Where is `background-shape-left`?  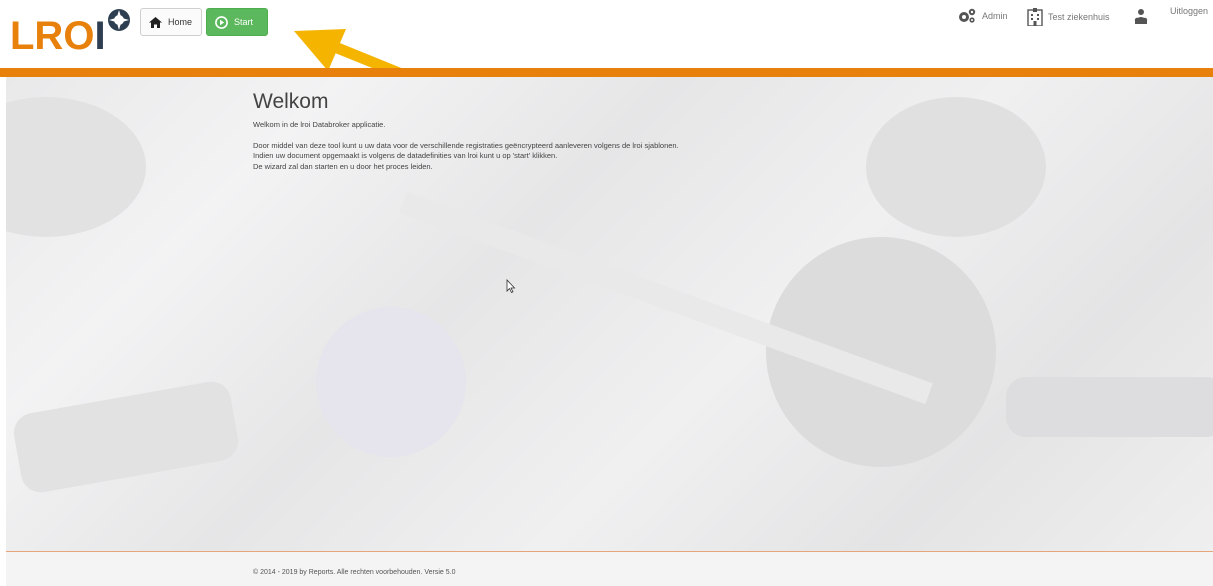 background-shape-left is located at coordinates (76, 167).